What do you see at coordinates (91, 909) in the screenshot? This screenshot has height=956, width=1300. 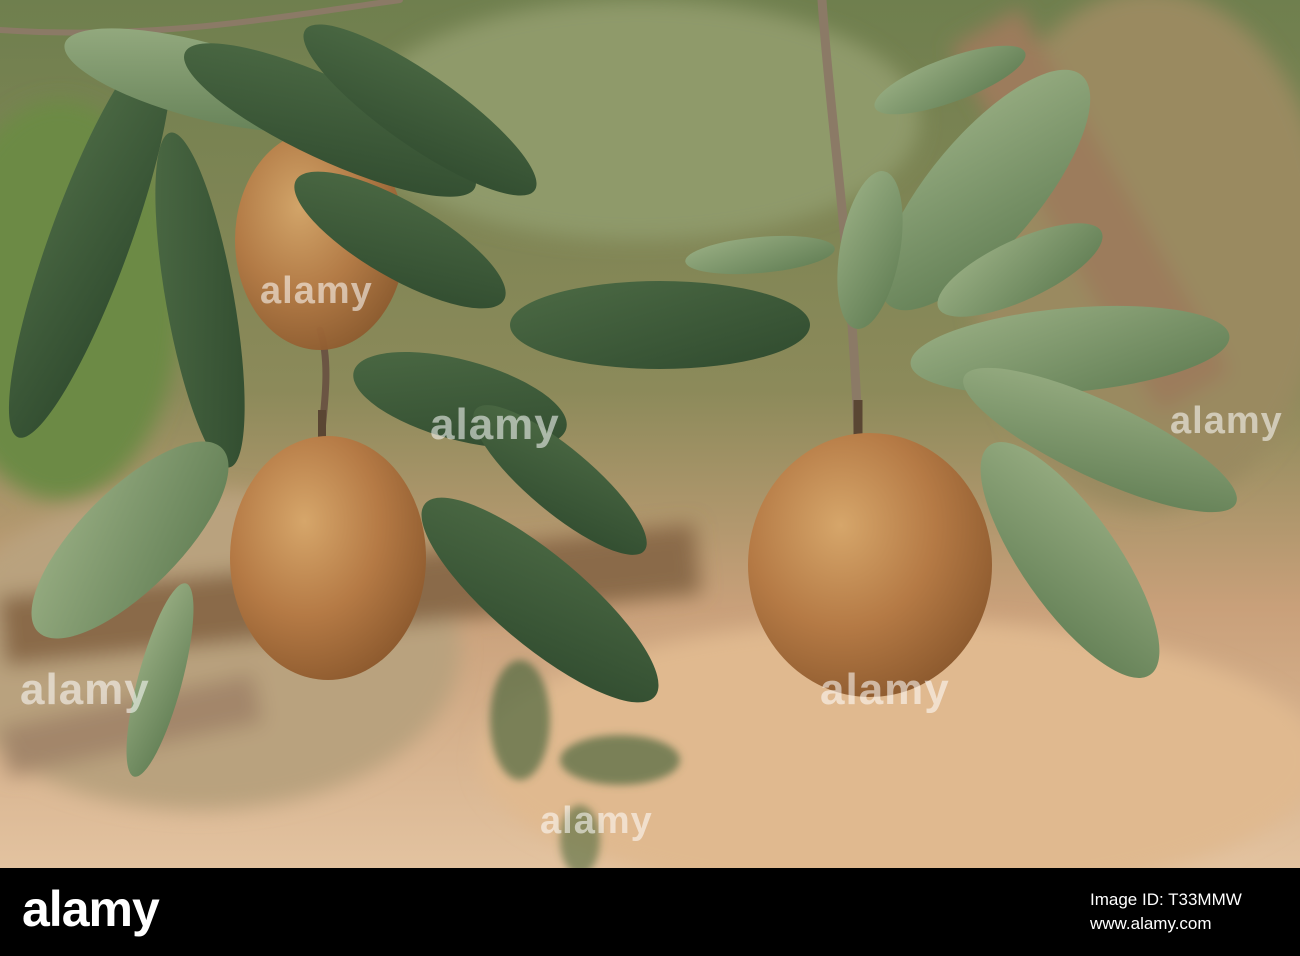 I see `alamy-logo: alamy` at bounding box center [91, 909].